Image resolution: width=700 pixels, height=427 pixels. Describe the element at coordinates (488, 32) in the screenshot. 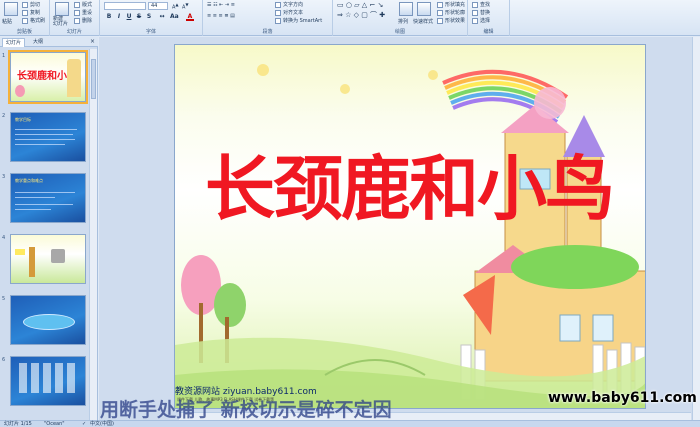

I see `editing-label: 编辑` at that location.